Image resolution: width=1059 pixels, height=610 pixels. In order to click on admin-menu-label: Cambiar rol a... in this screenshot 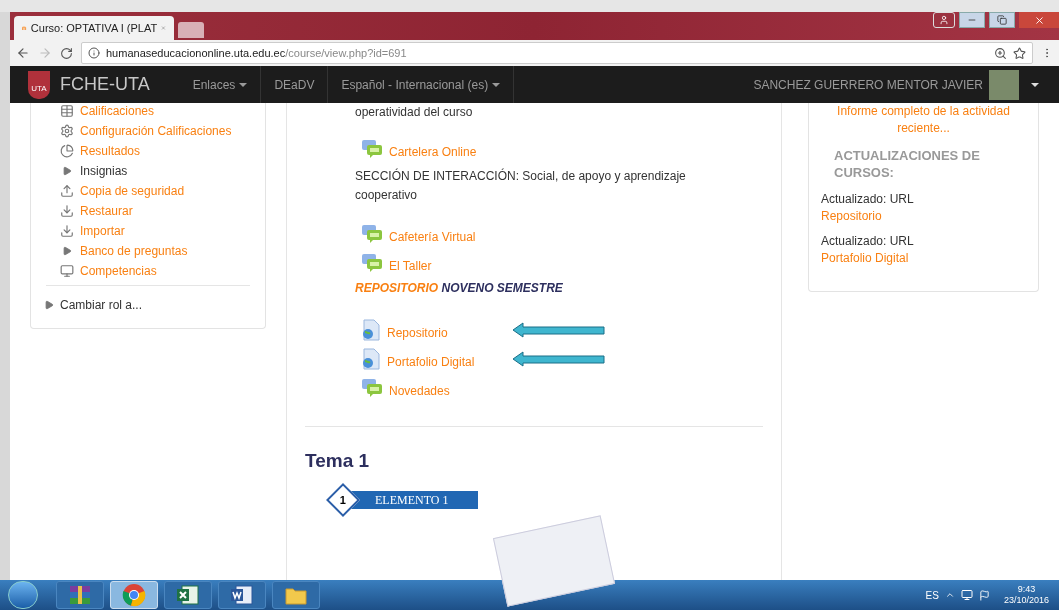, I will do `click(101, 305)`.